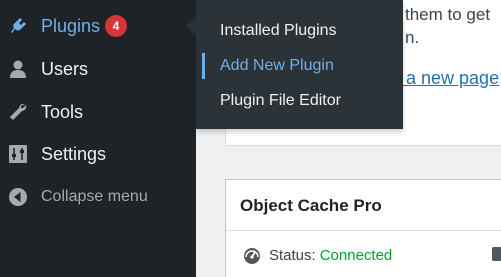 The width and height of the screenshot is (501, 277). Describe the element at coordinates (18, 69) in the screenshot. I see `users-icon` at that location.